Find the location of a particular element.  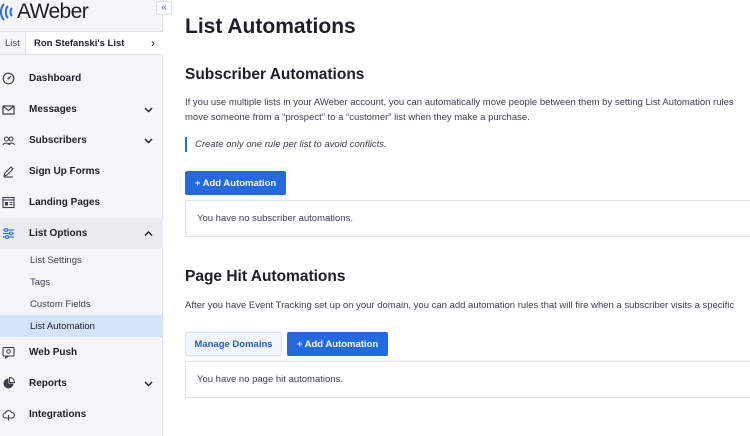

sidebar-subitem-custom-fields: Custom Fields is located at coordinates (81, 304).